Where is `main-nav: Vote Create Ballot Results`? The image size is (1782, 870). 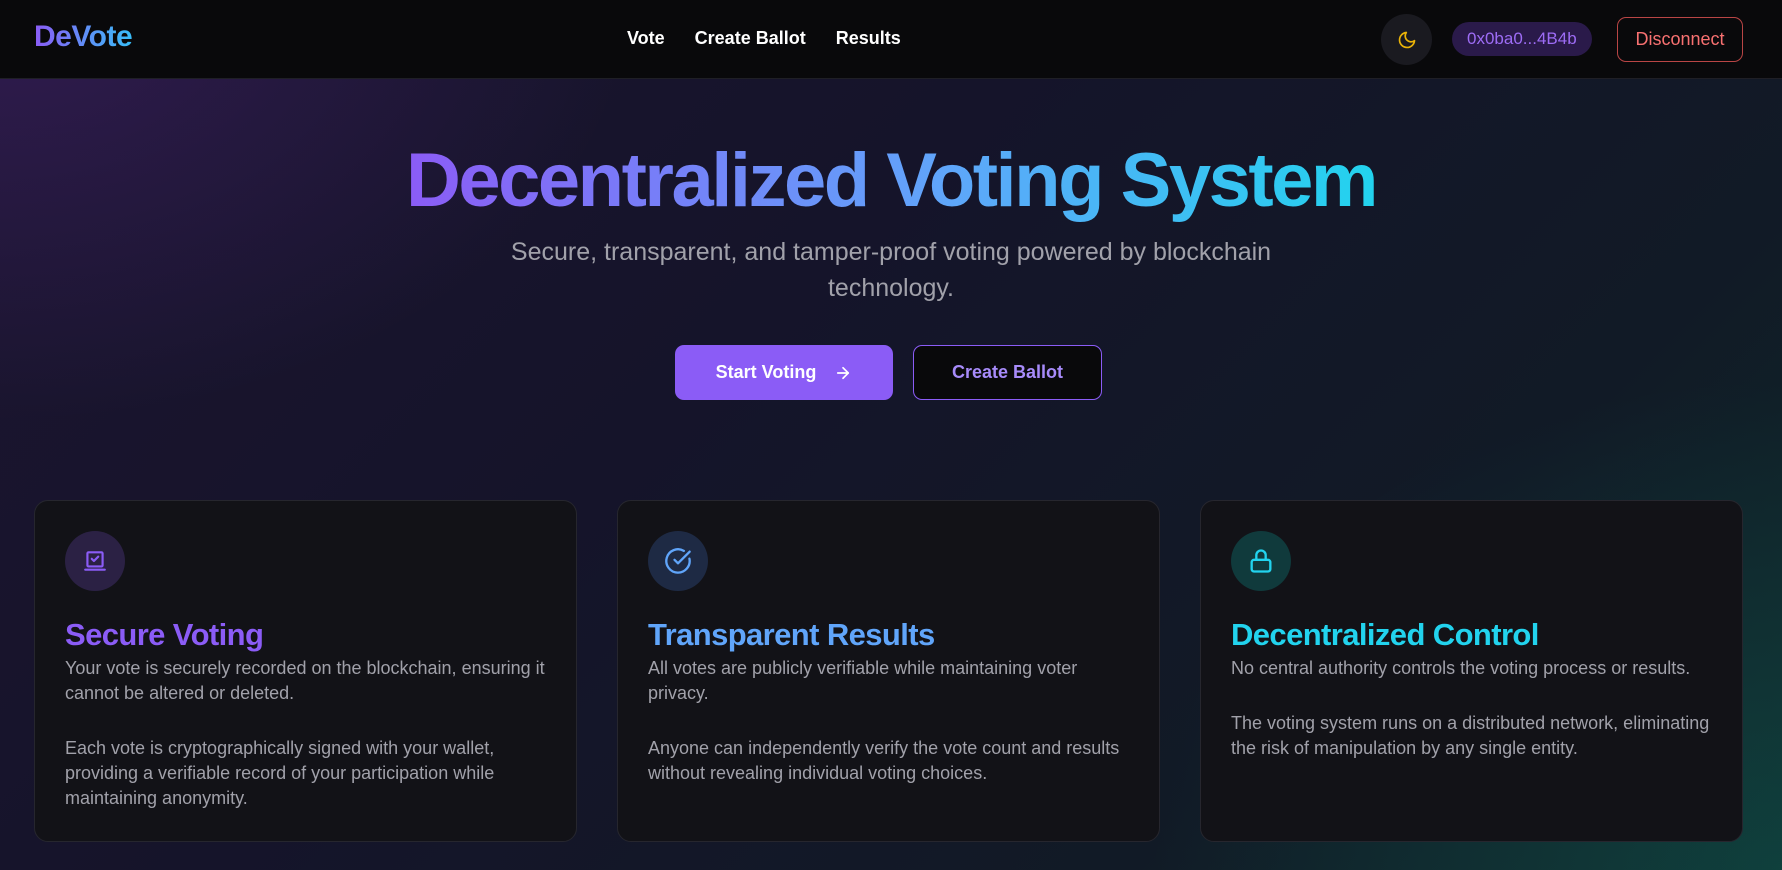
main-nav: Vote Create Ballot Results is located at coordinates (764, 38).